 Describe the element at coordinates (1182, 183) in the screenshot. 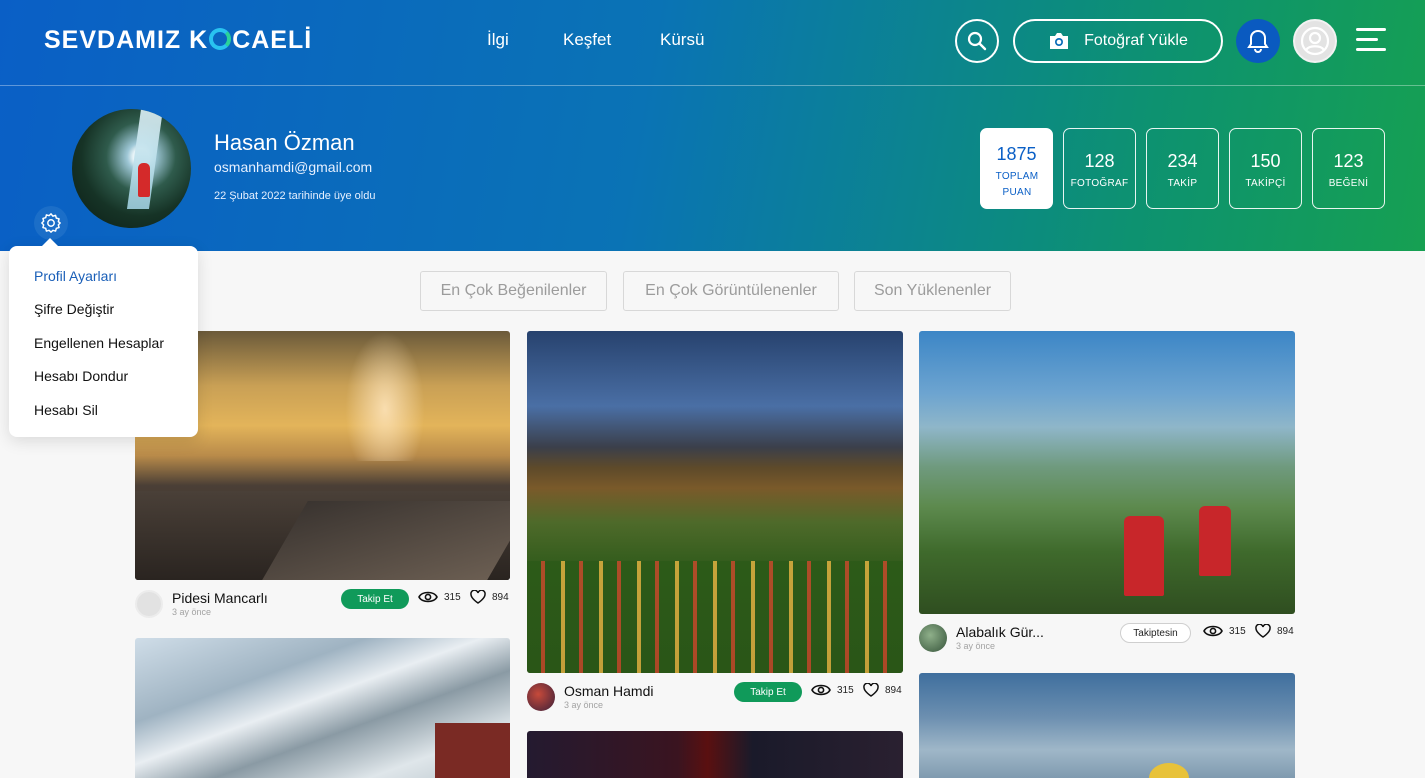

I see `stat-label: TAKİP` at that location.